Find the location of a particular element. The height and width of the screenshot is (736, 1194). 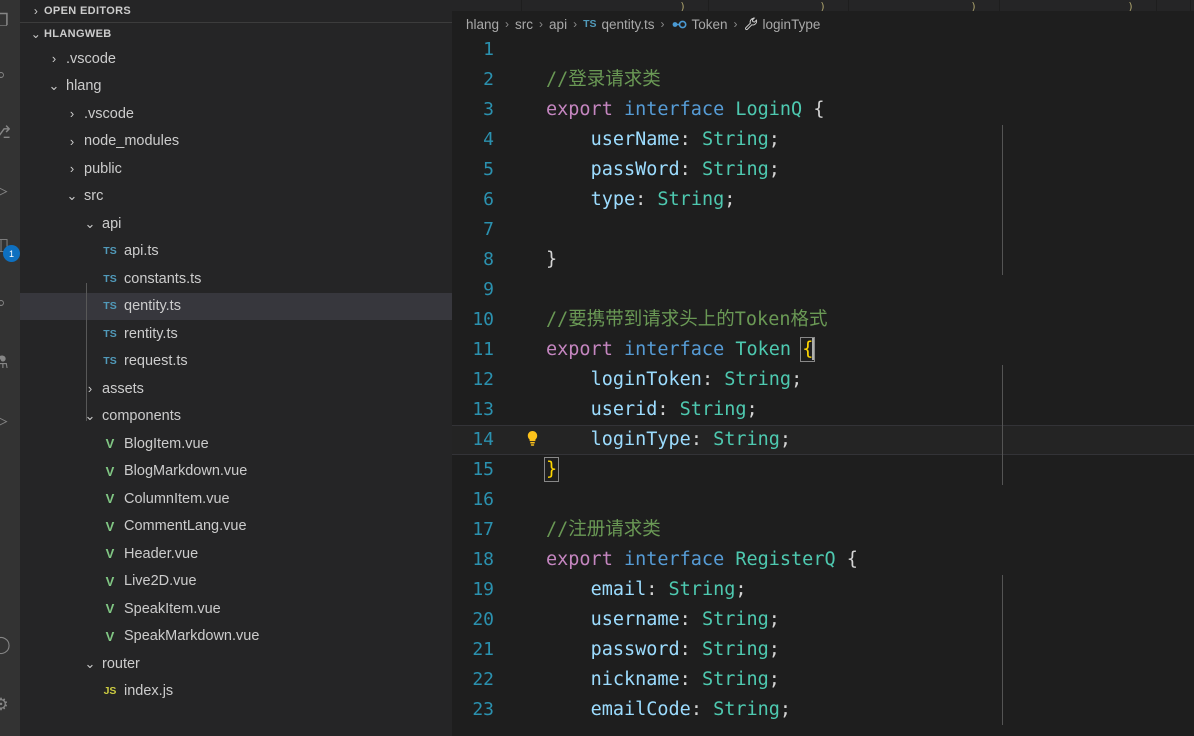

account-icon: ◯ is located at coordinates (8, 645).